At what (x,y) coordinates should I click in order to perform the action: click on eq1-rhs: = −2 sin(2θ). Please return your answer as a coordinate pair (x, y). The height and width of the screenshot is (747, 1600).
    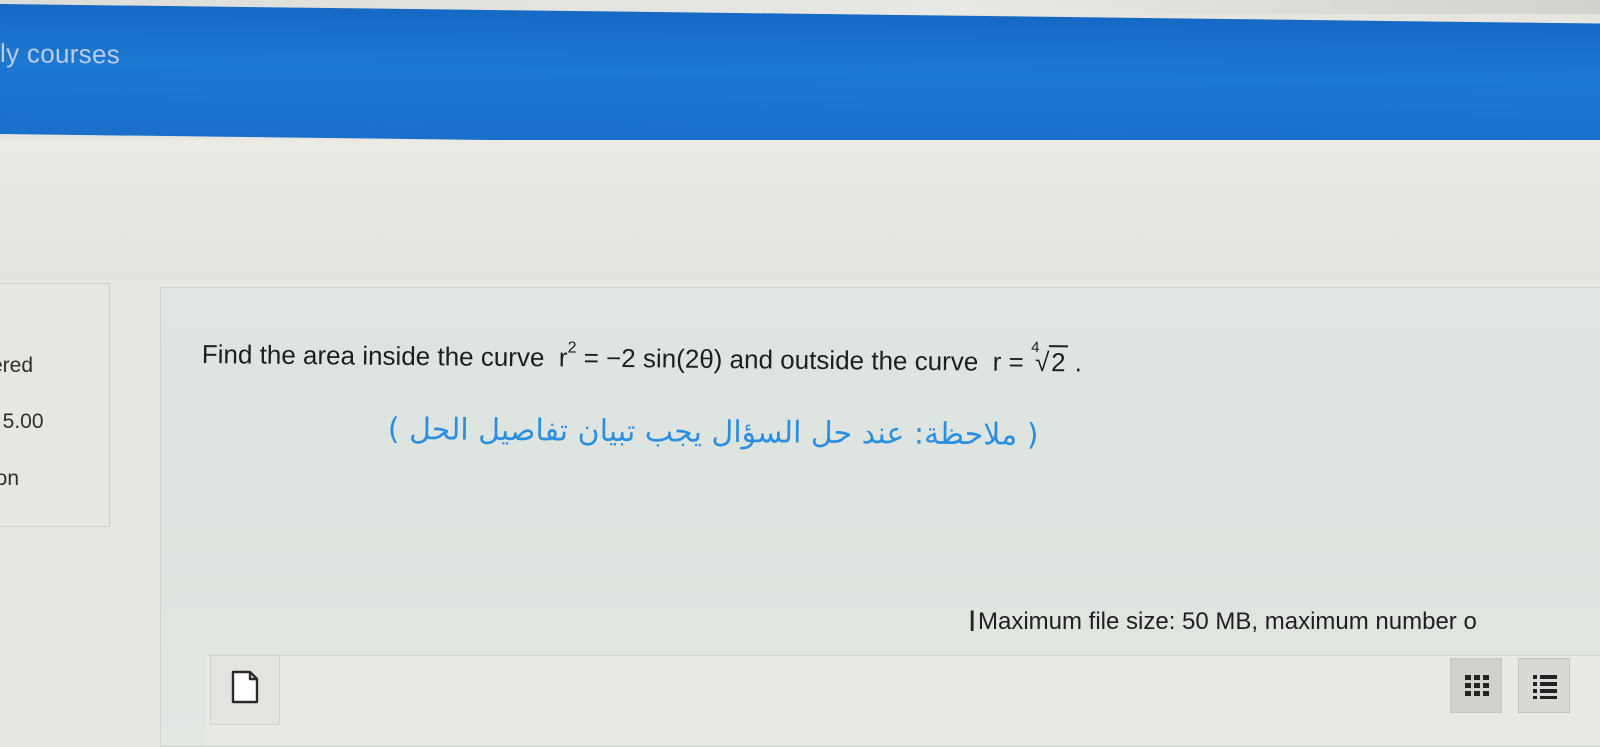
    Looking at the image, I should click on (653, 358).